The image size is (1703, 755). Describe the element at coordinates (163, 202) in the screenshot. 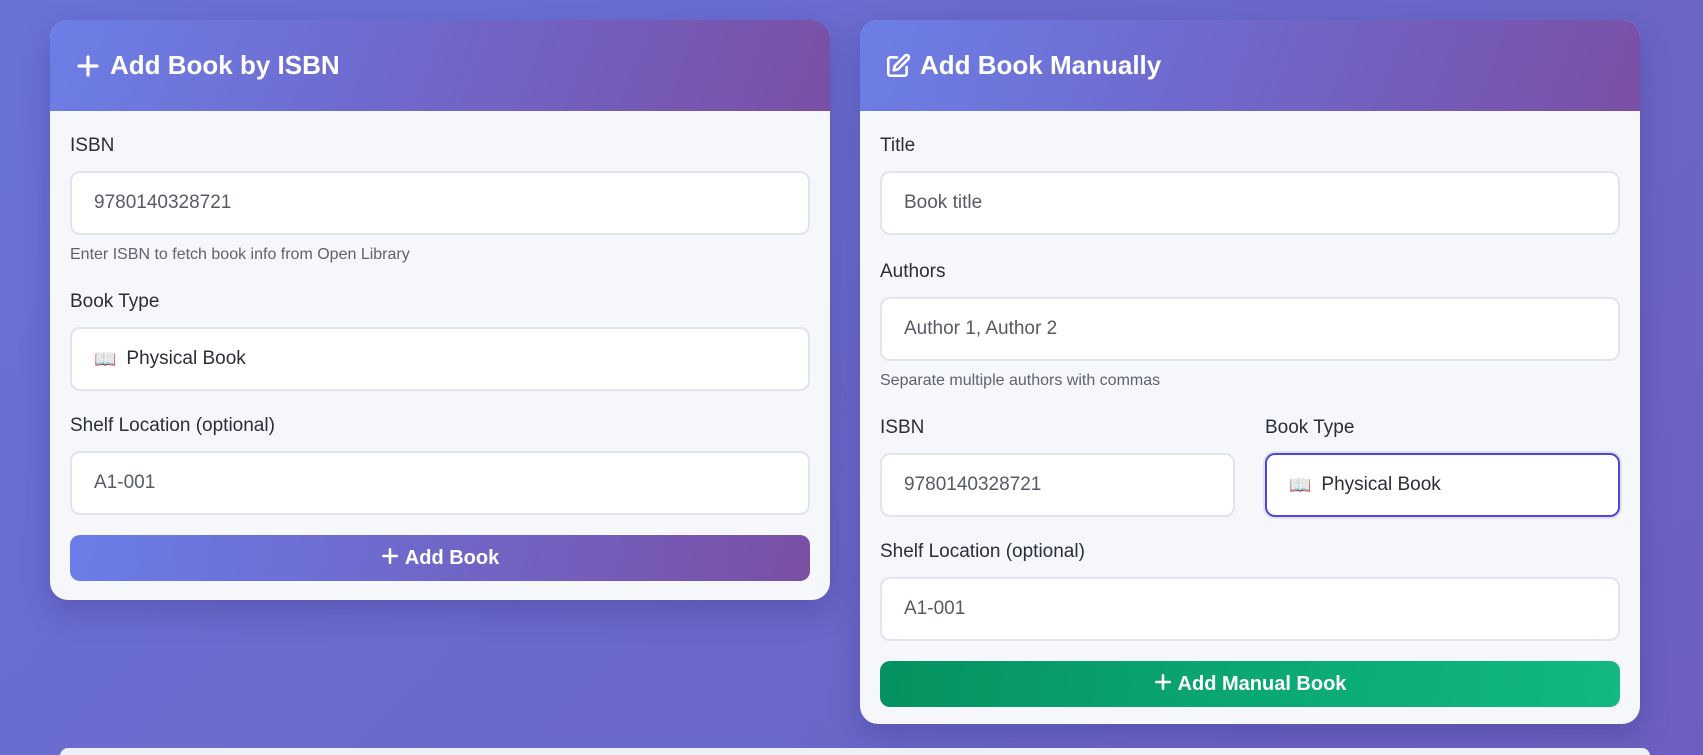

I see `isbn-placeholder: 9780140328721` at that location.